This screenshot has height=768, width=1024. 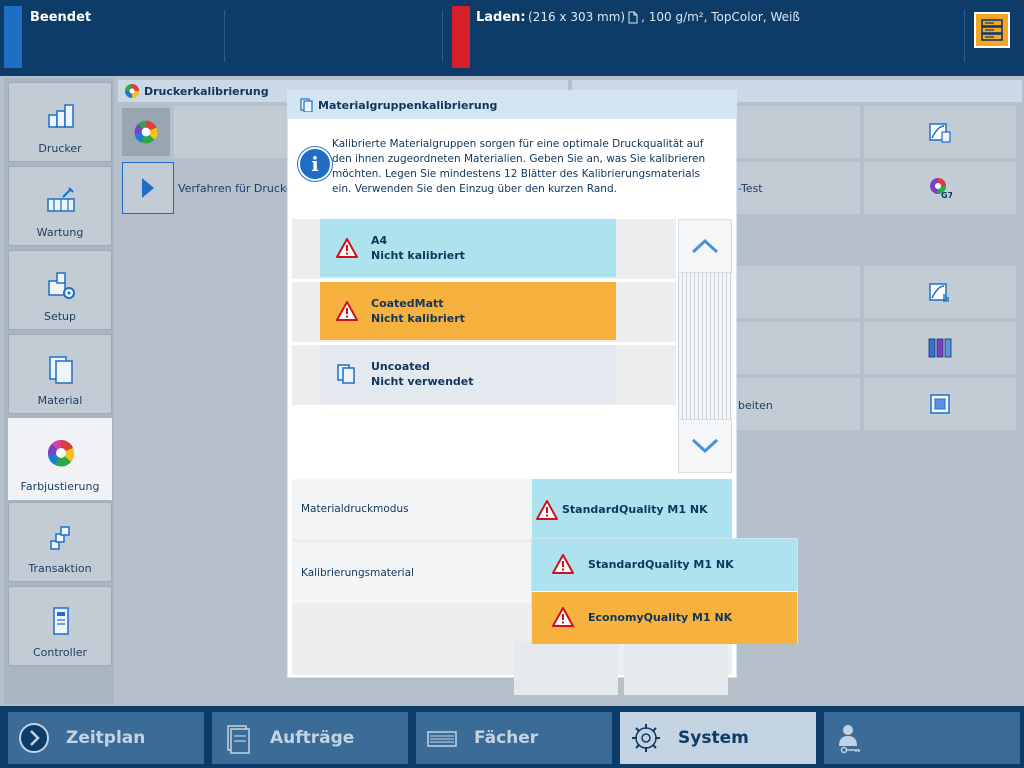 What do you see at coordinates (13, 37) in the screenshot?
I see `status-indicator-blue` at bounding box center [13, 37].